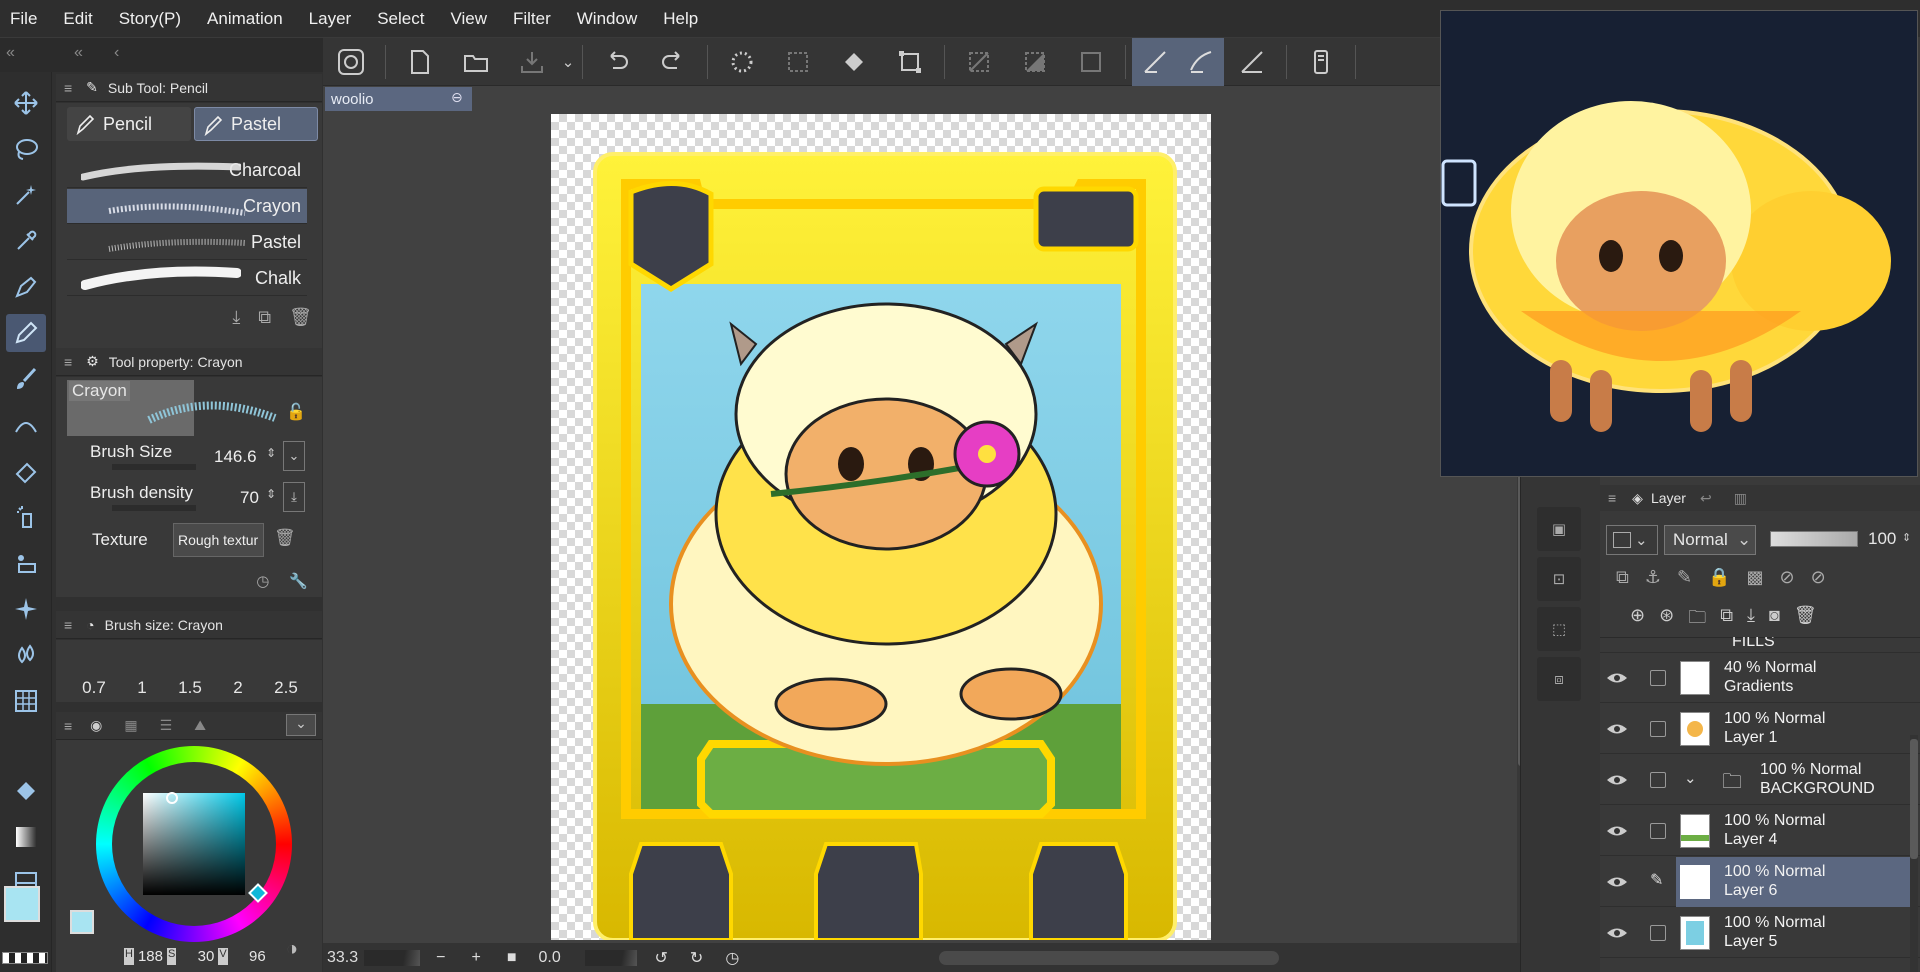 The height and width of the screenshot is (972, 1920). I want to click on snap-grid-icon, so click(1252, 62).